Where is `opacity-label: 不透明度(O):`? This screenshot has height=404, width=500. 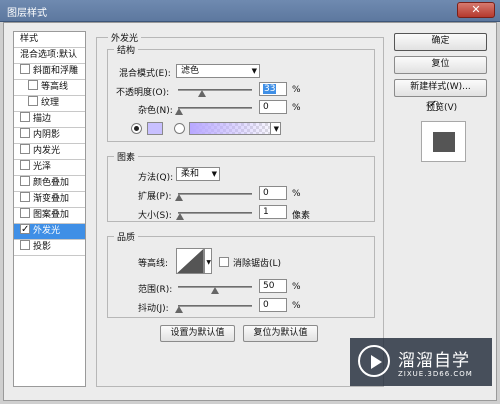 opacity-label: 不透明度(O): is located at coordinates (143, 93).